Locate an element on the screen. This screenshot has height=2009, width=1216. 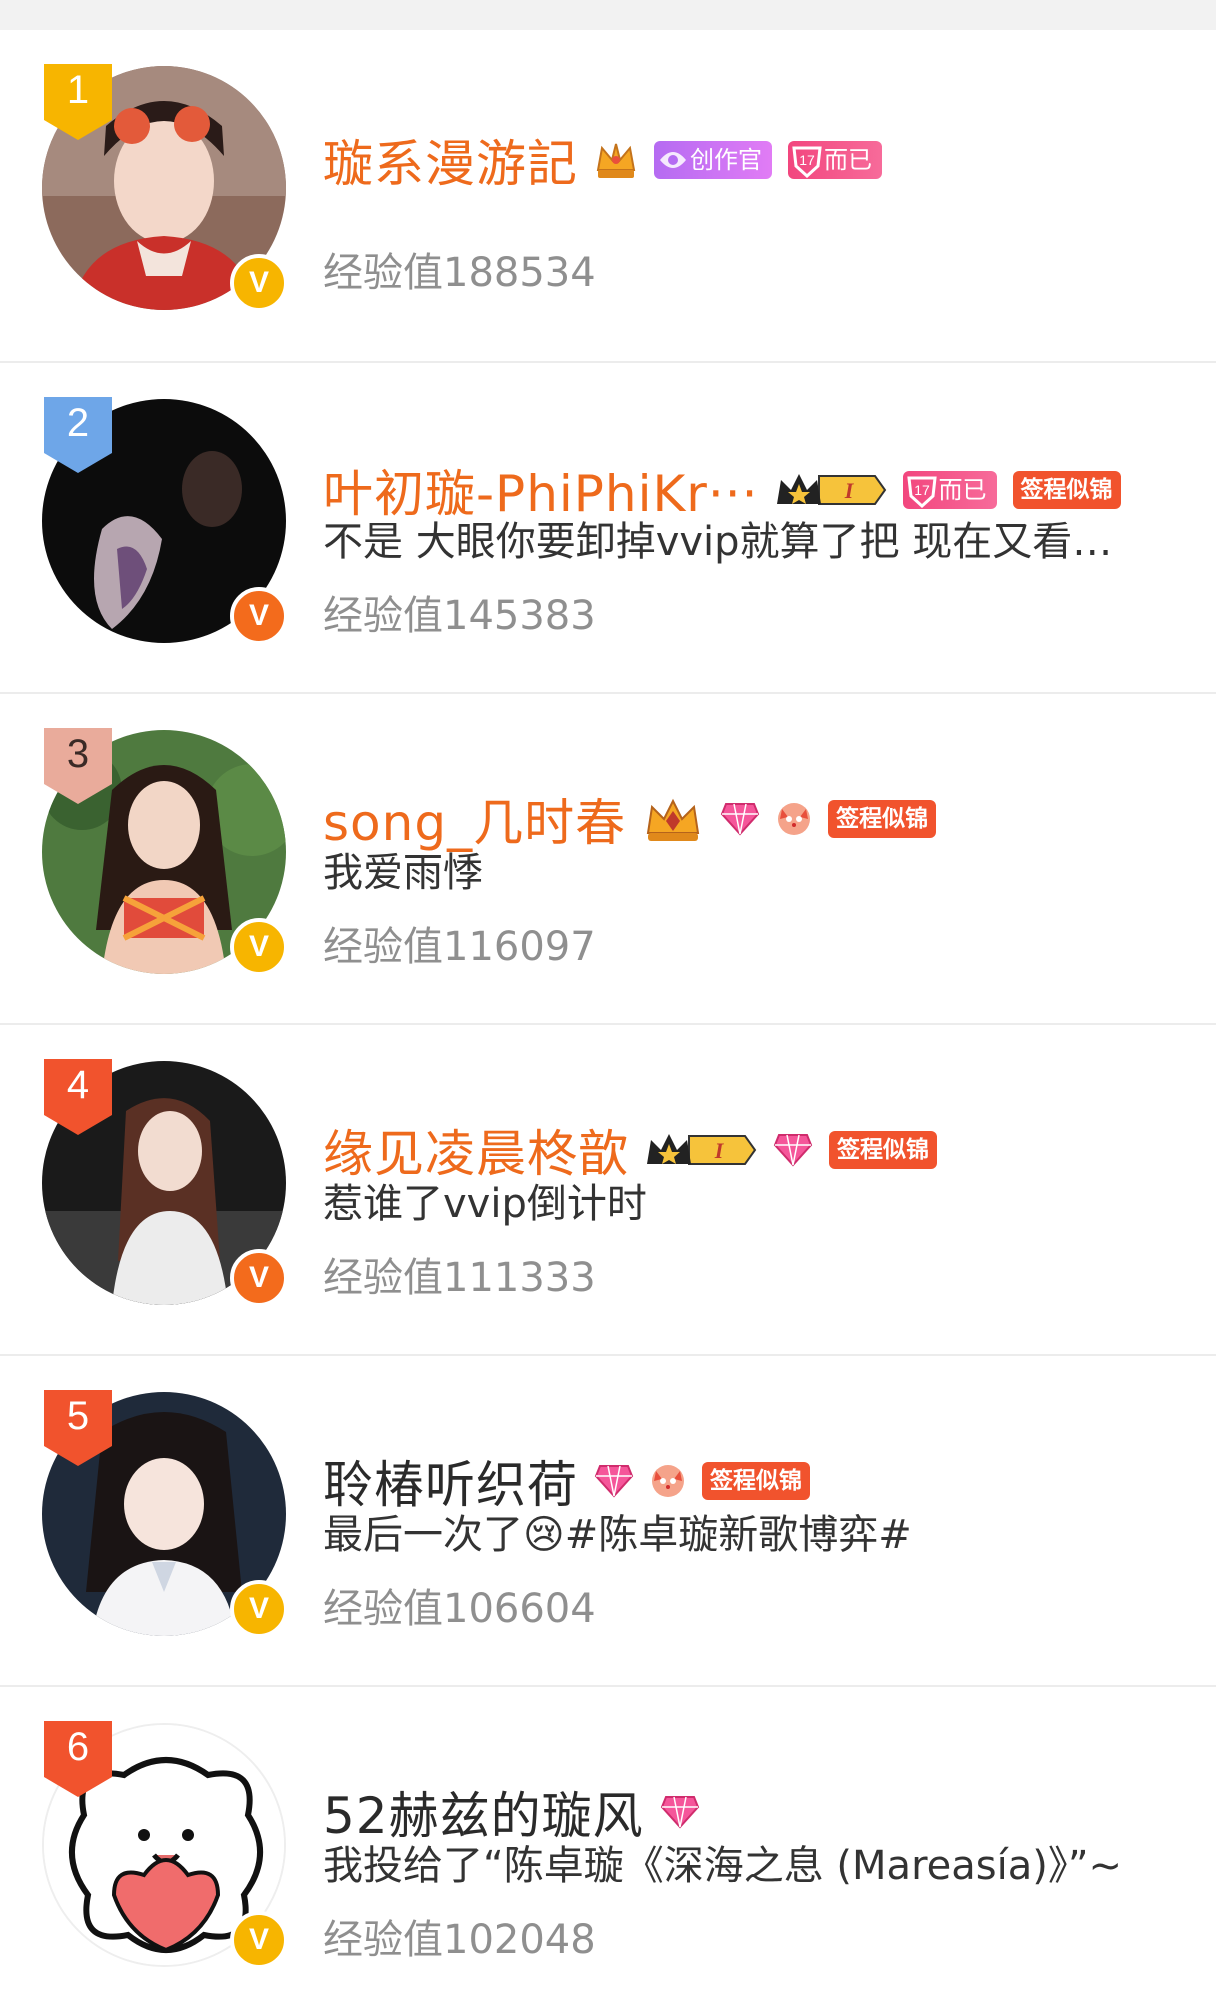
user-bio: 我爱雨悸 is located at coordinates (403, 873).